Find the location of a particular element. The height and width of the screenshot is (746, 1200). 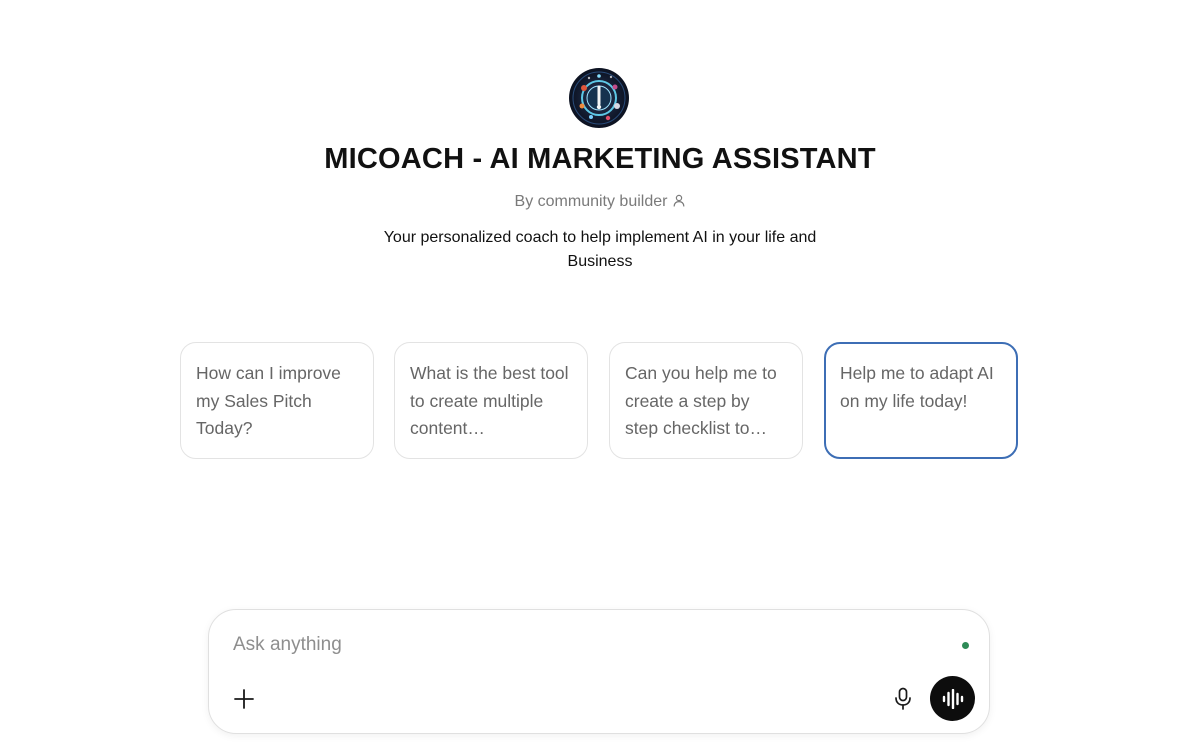

suggestion-label: How can I improve my Sales Pitch Today? is located at coordinates (268, 400).